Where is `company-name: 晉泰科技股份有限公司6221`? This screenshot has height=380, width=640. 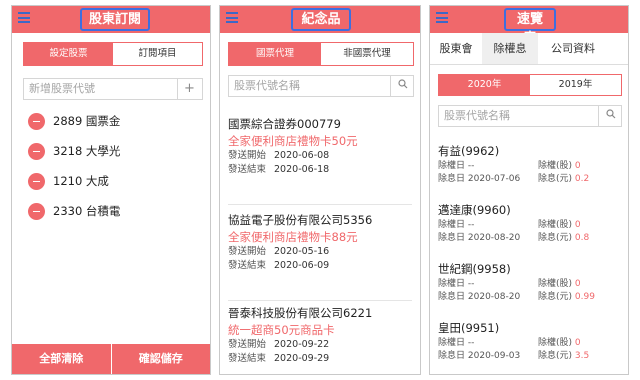 company-name: 晉泰科技股份有限公司6221 is located at coordinates (300, 313).